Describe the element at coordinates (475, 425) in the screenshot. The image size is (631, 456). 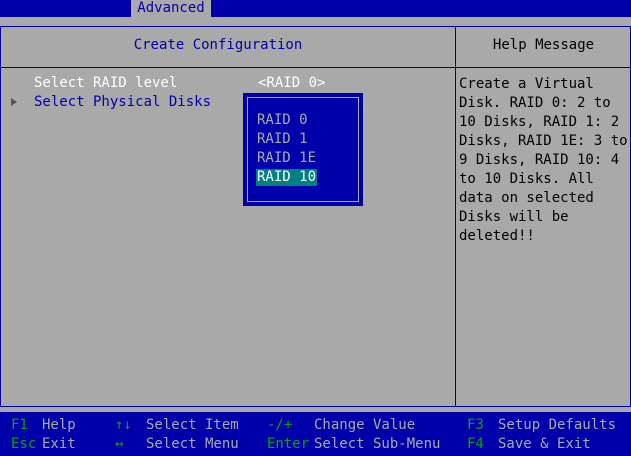
I see `key-f3: F3` at that location.